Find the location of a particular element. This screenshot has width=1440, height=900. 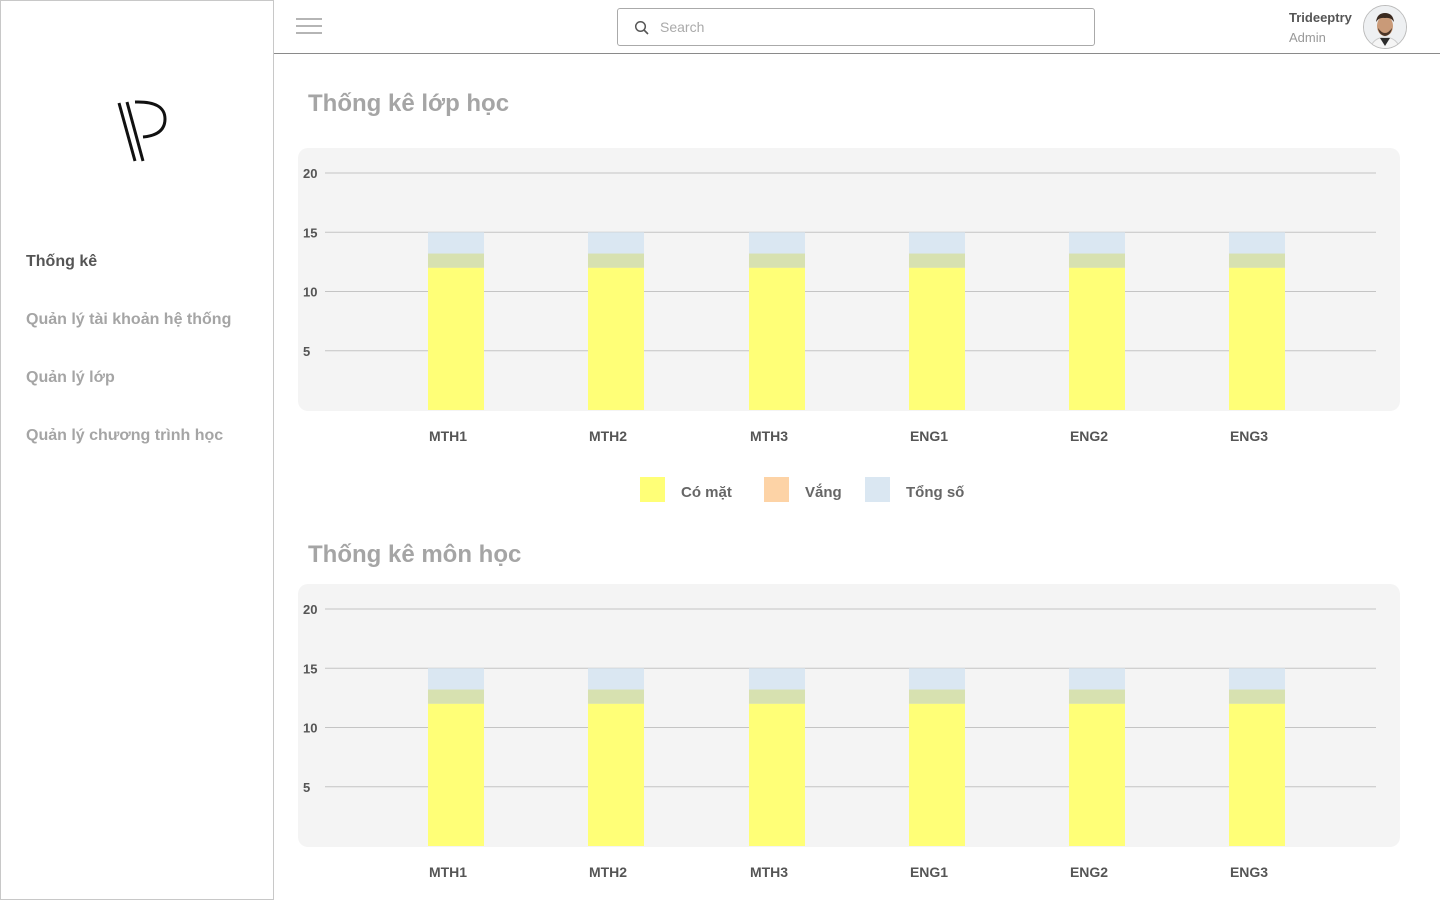

subject-chart-xtick-label-eng1: ENG1 is located at coordinates (929, 872).